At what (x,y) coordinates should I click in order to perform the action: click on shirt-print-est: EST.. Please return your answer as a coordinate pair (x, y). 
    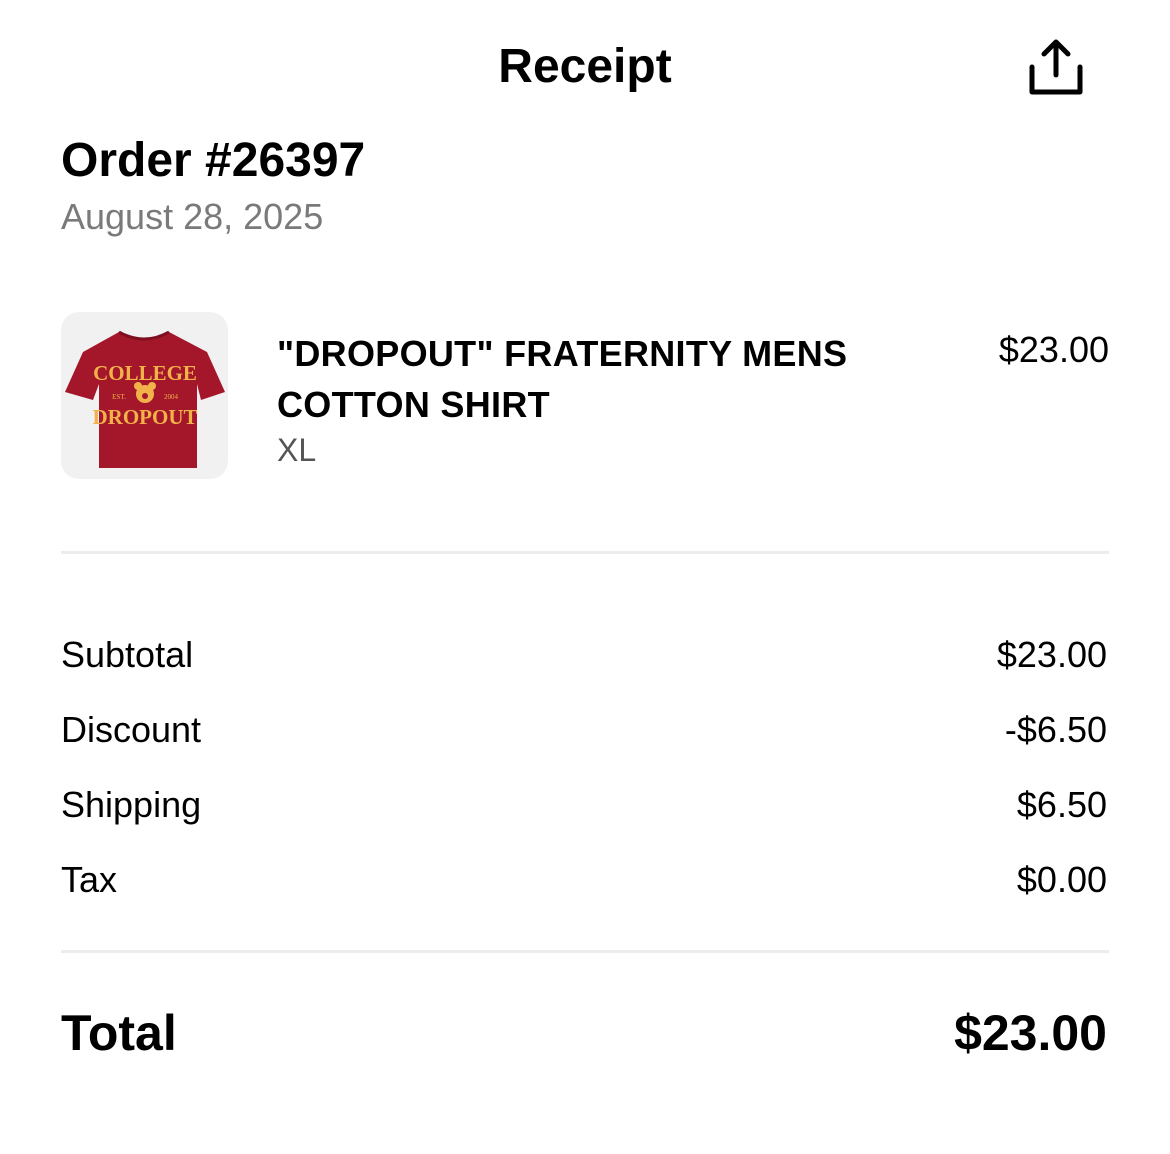
    Looking at the image, I should click on (119, 397).